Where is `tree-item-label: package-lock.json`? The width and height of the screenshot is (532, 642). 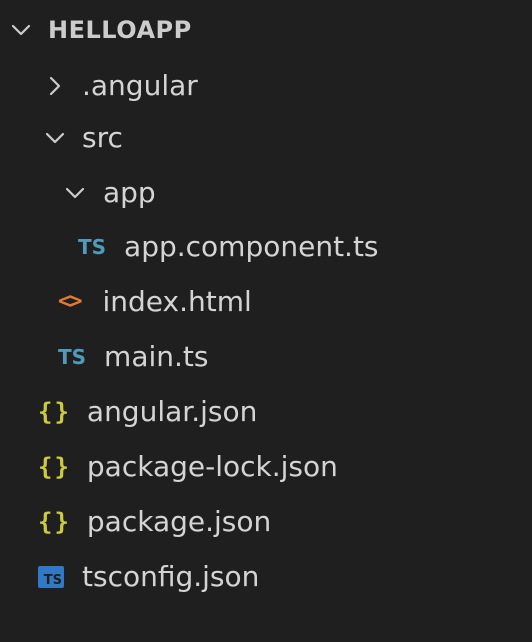
tree-item-label: package-lock.json is located at coordinates (212, 466).